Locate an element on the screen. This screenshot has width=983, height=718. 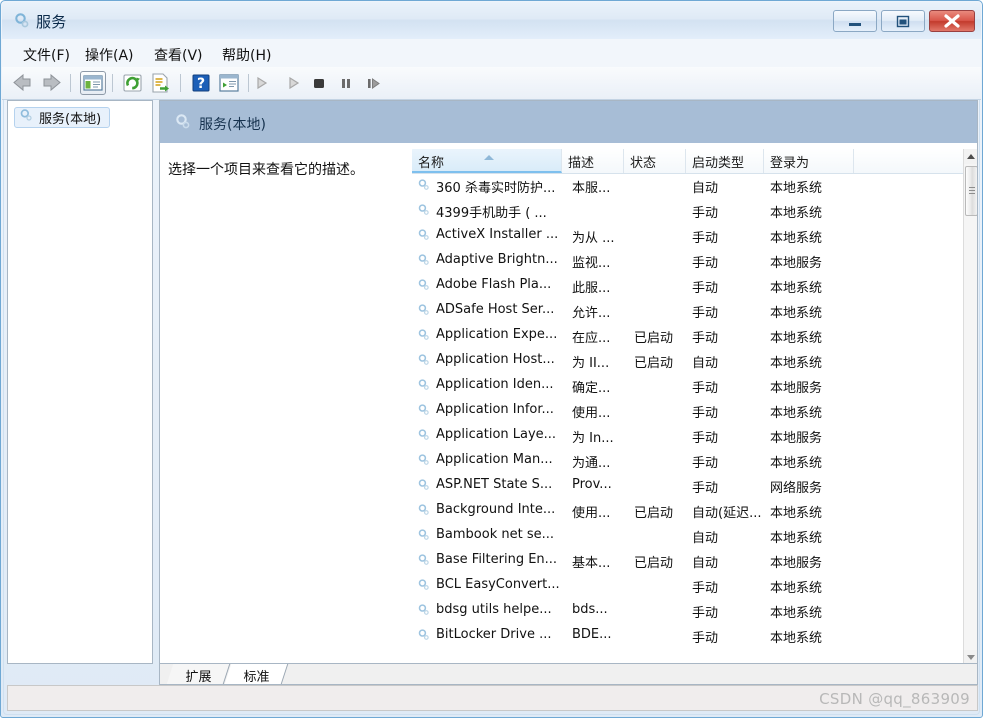
menu-file: 文件(F) is located at coordinates (46, 55).